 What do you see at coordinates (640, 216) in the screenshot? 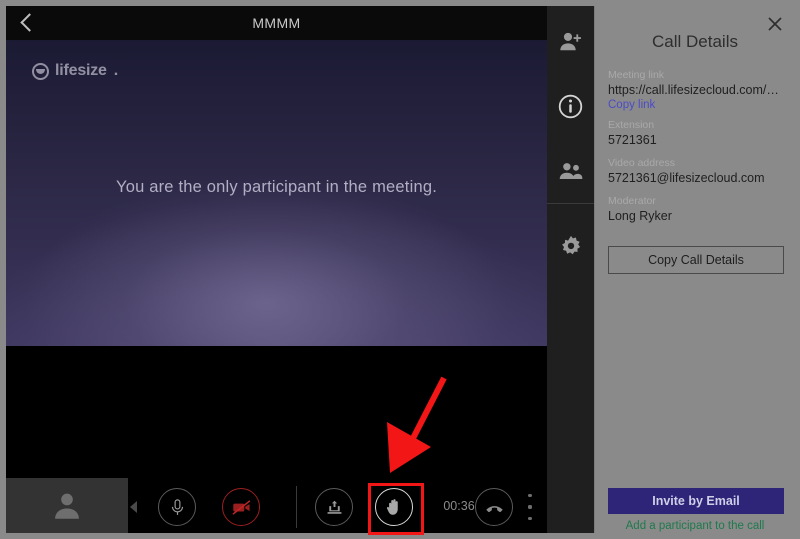
I see `field-value: Long Ryker` at bounding box center [640, 216].